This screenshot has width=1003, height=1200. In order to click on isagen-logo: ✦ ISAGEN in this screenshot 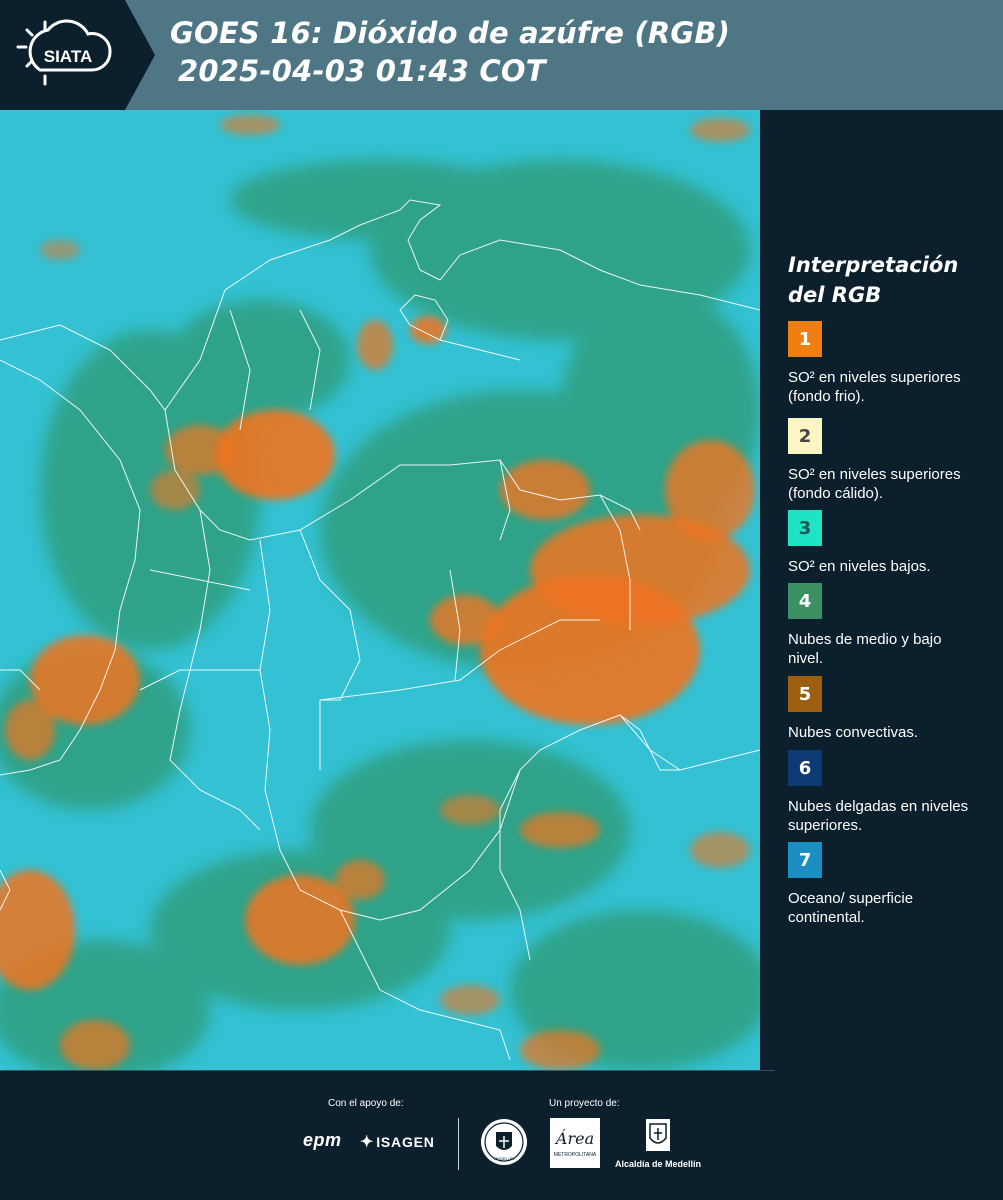, I will do `click(397, 1142)`.